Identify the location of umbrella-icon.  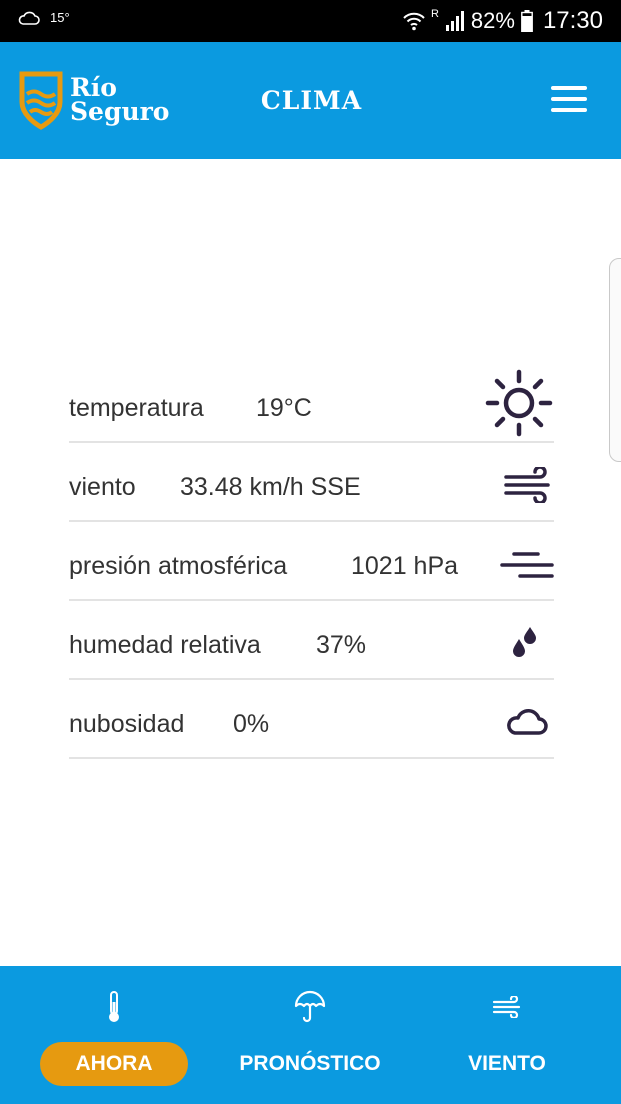
(310, 1006).